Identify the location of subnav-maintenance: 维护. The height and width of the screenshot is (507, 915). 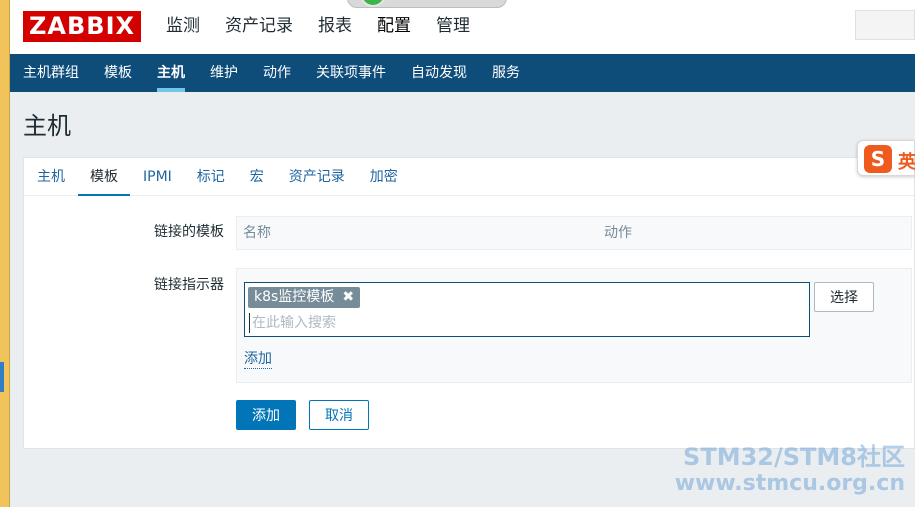
(224, 73).